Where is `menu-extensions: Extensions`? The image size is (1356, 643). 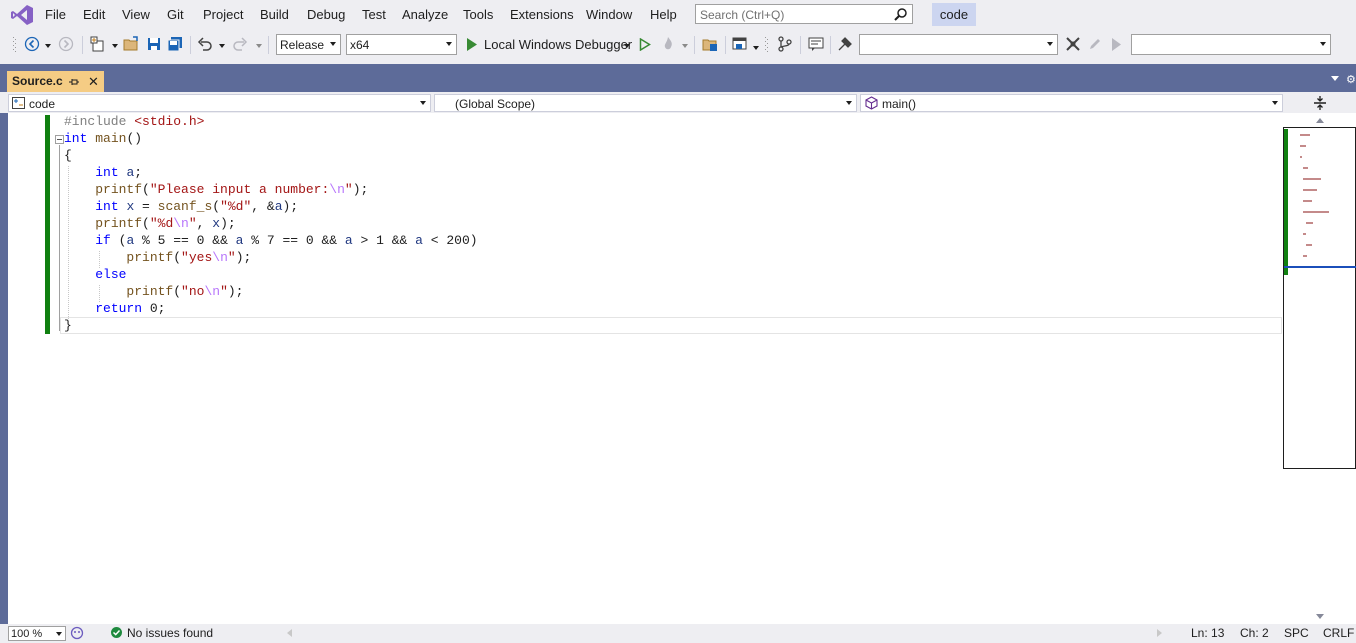
menu-extensions: Extensions is located at coordinates (542, 14).